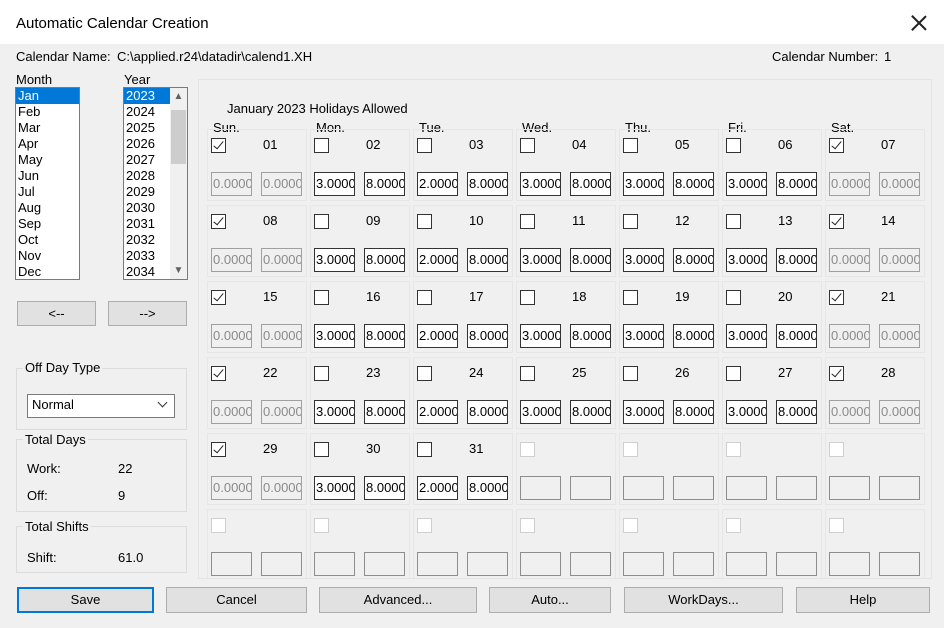 The width and height of the screenshot is (944, 628). What do you see at coordinates (47, 128) in the screenshot?
I see `month-item: Mar` at bounding box center [47, 128].